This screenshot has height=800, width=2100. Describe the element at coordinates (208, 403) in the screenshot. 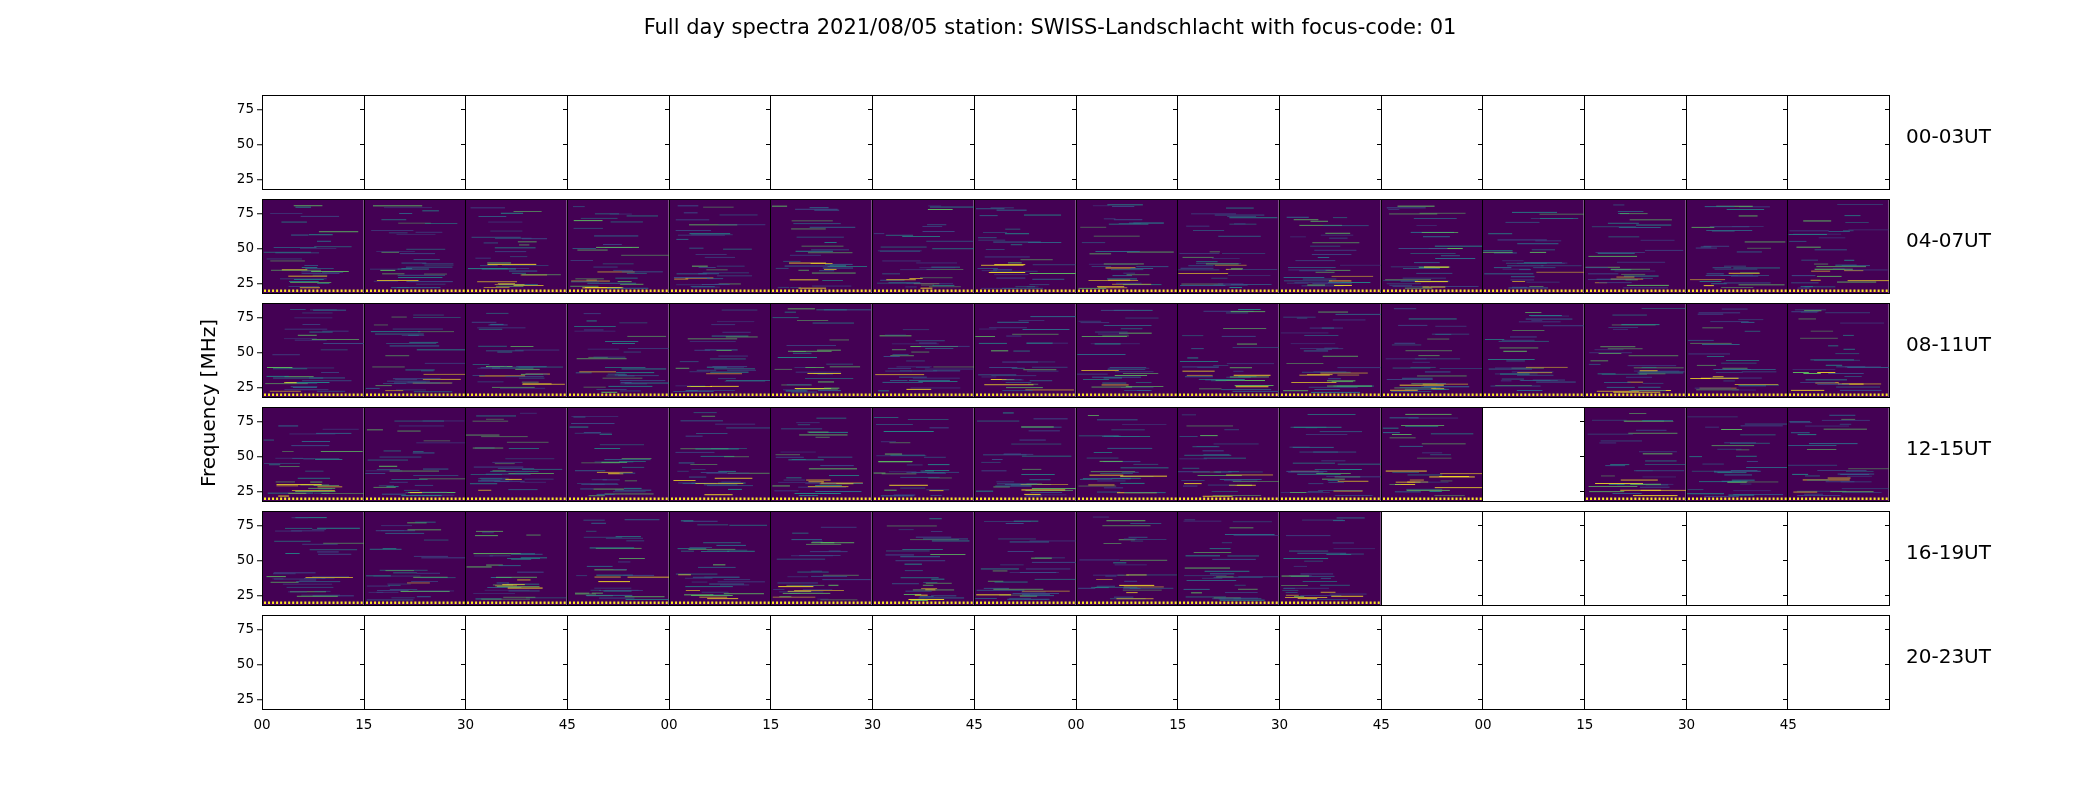

I see `y-axis-label: Frequency [MHz]` at that location.